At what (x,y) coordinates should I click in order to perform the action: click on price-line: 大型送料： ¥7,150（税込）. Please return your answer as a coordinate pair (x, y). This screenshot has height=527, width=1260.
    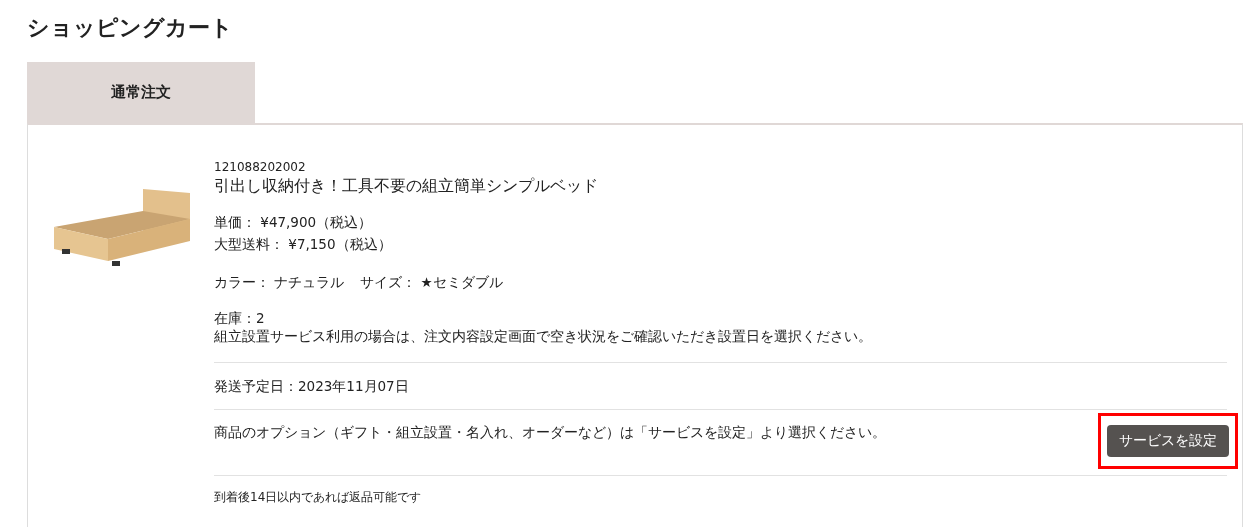
    Looking at the image, I should click on (303, 244).